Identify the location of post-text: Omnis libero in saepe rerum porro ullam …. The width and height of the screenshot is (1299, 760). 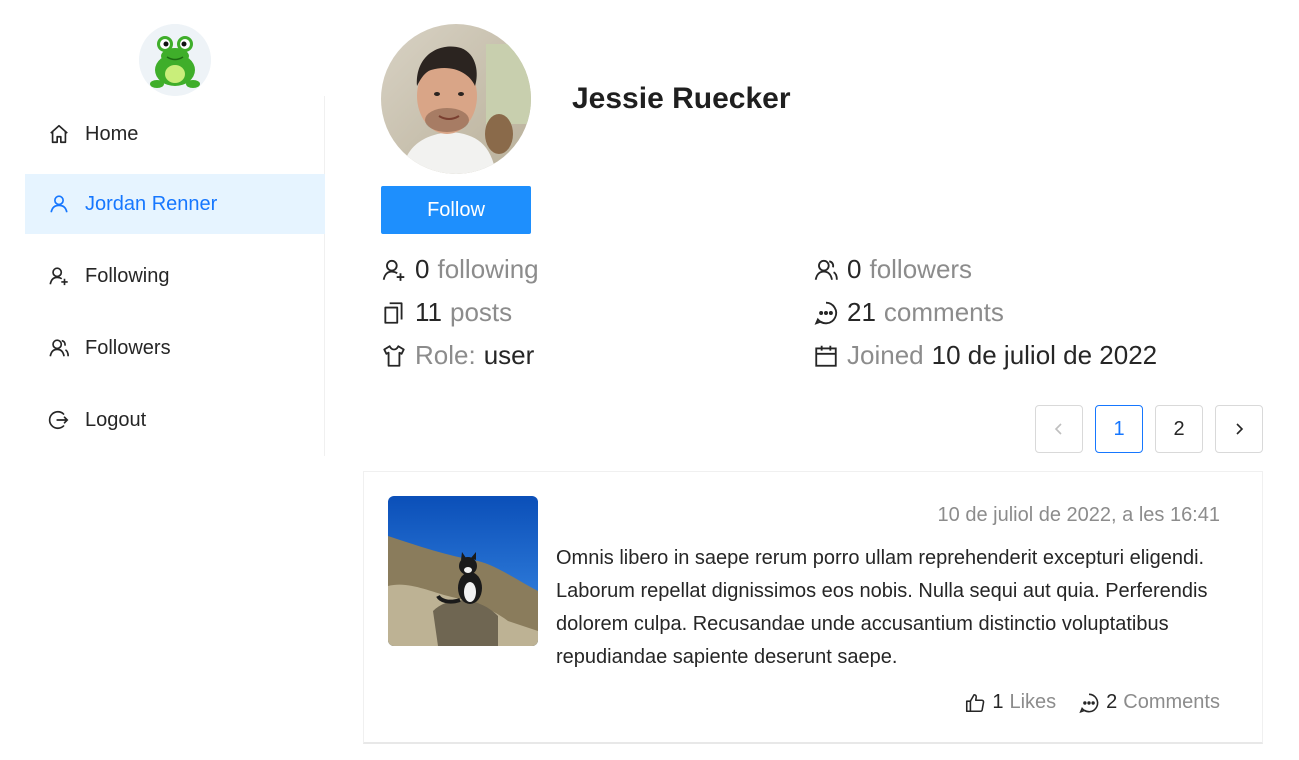
(882, 607).